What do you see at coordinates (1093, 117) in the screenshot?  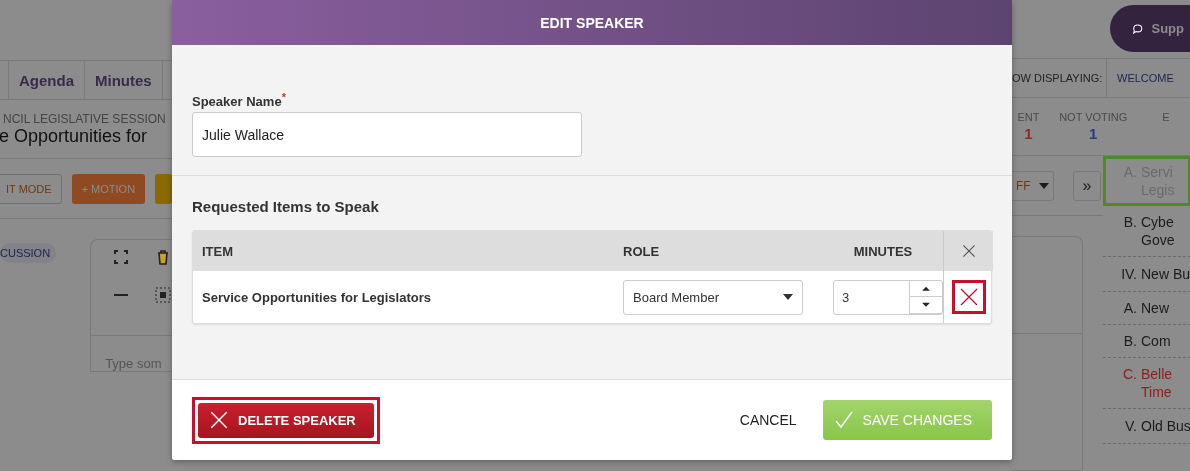 I see `vote-label: NOT VOTING` at bounding box center [1093, 117].